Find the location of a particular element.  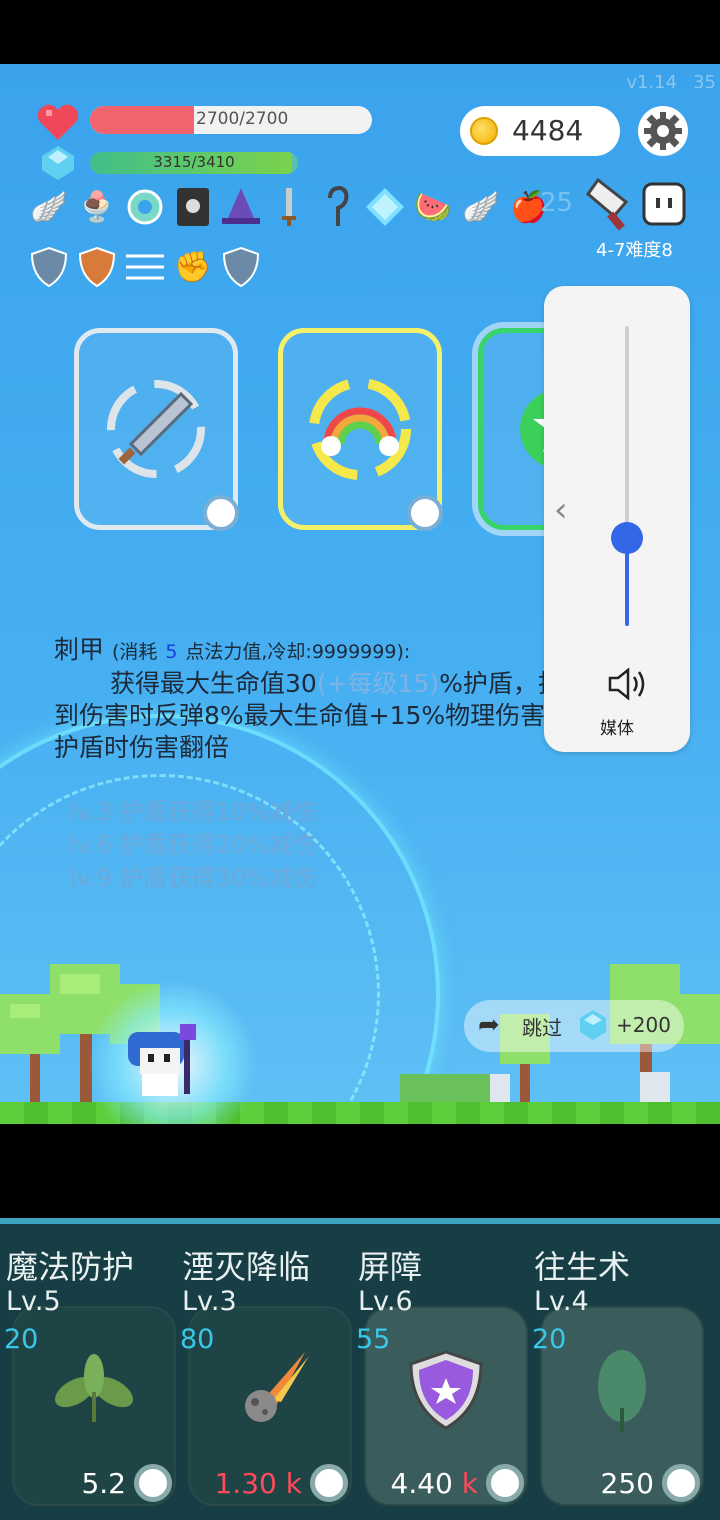

shield-icon is located at coordinates (49, 267).